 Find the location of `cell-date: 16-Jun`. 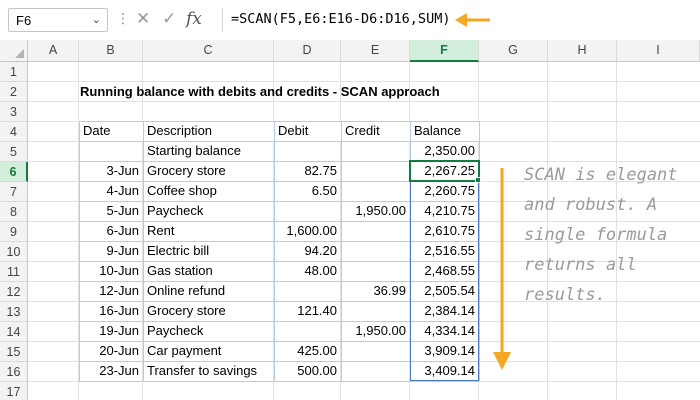

cell-date: 16-Jun is located at coordinates (111, 311).